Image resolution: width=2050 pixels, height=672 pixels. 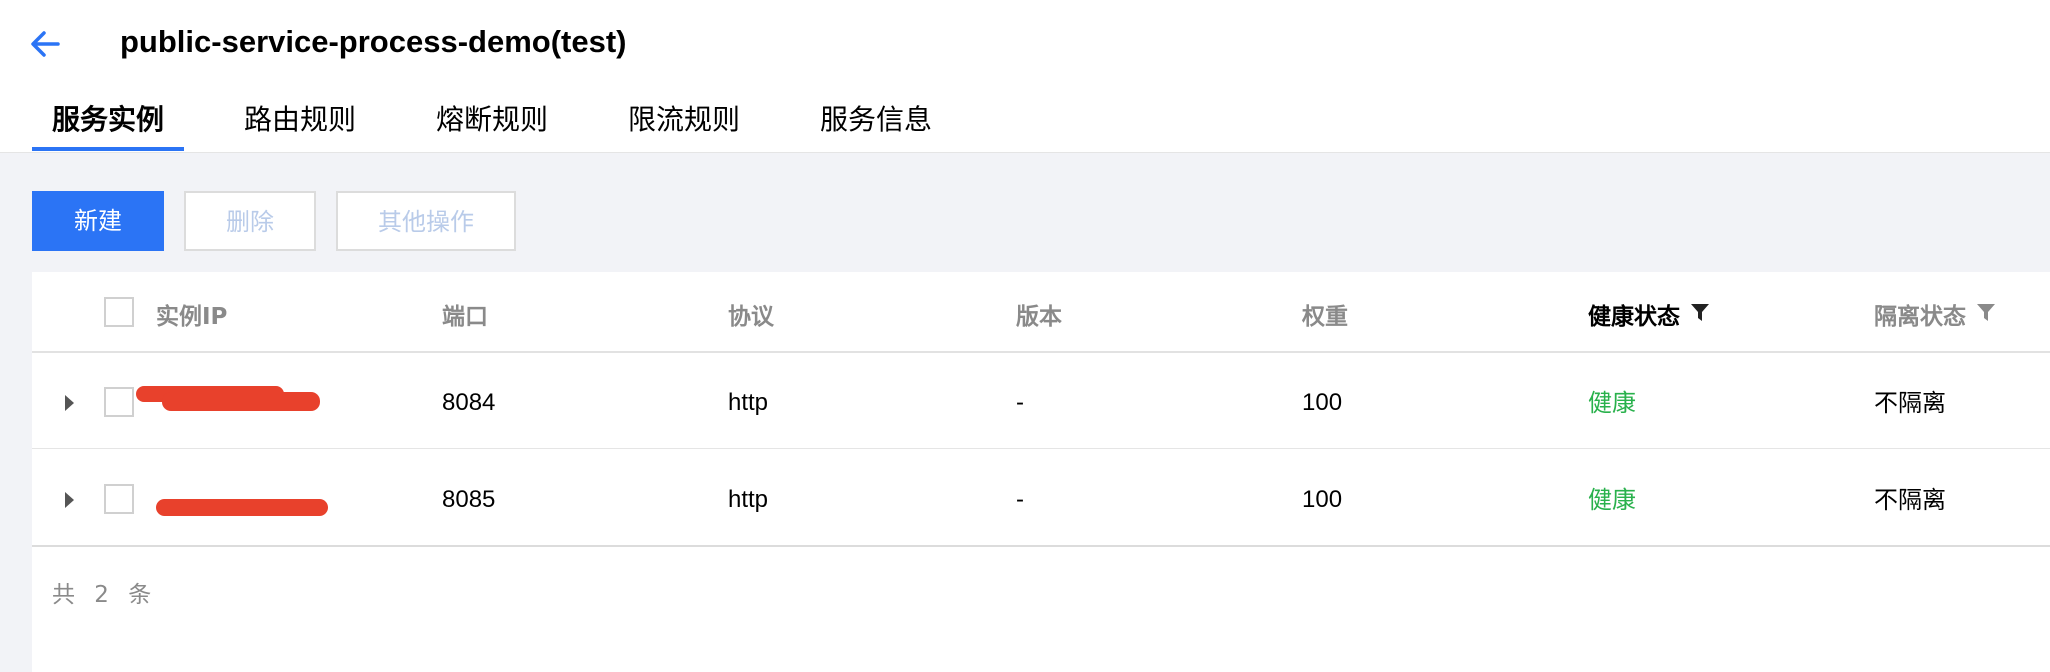 What do you see at coordinates (465, 317) in the screenshot?
I see `column-header-port: 端口` at bounding box center [465, 317].